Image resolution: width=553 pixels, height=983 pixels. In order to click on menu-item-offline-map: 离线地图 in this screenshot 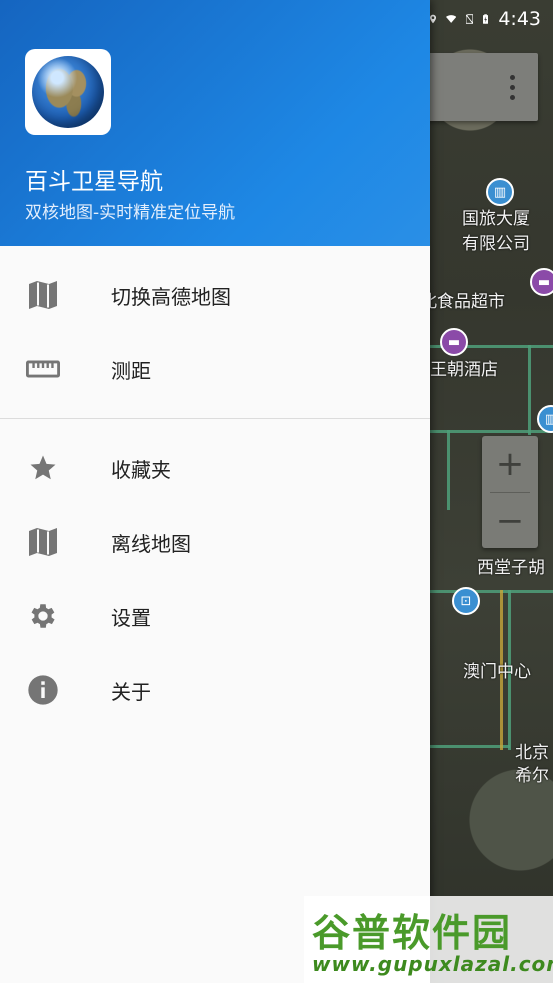, I will do `click(215, 542)`.